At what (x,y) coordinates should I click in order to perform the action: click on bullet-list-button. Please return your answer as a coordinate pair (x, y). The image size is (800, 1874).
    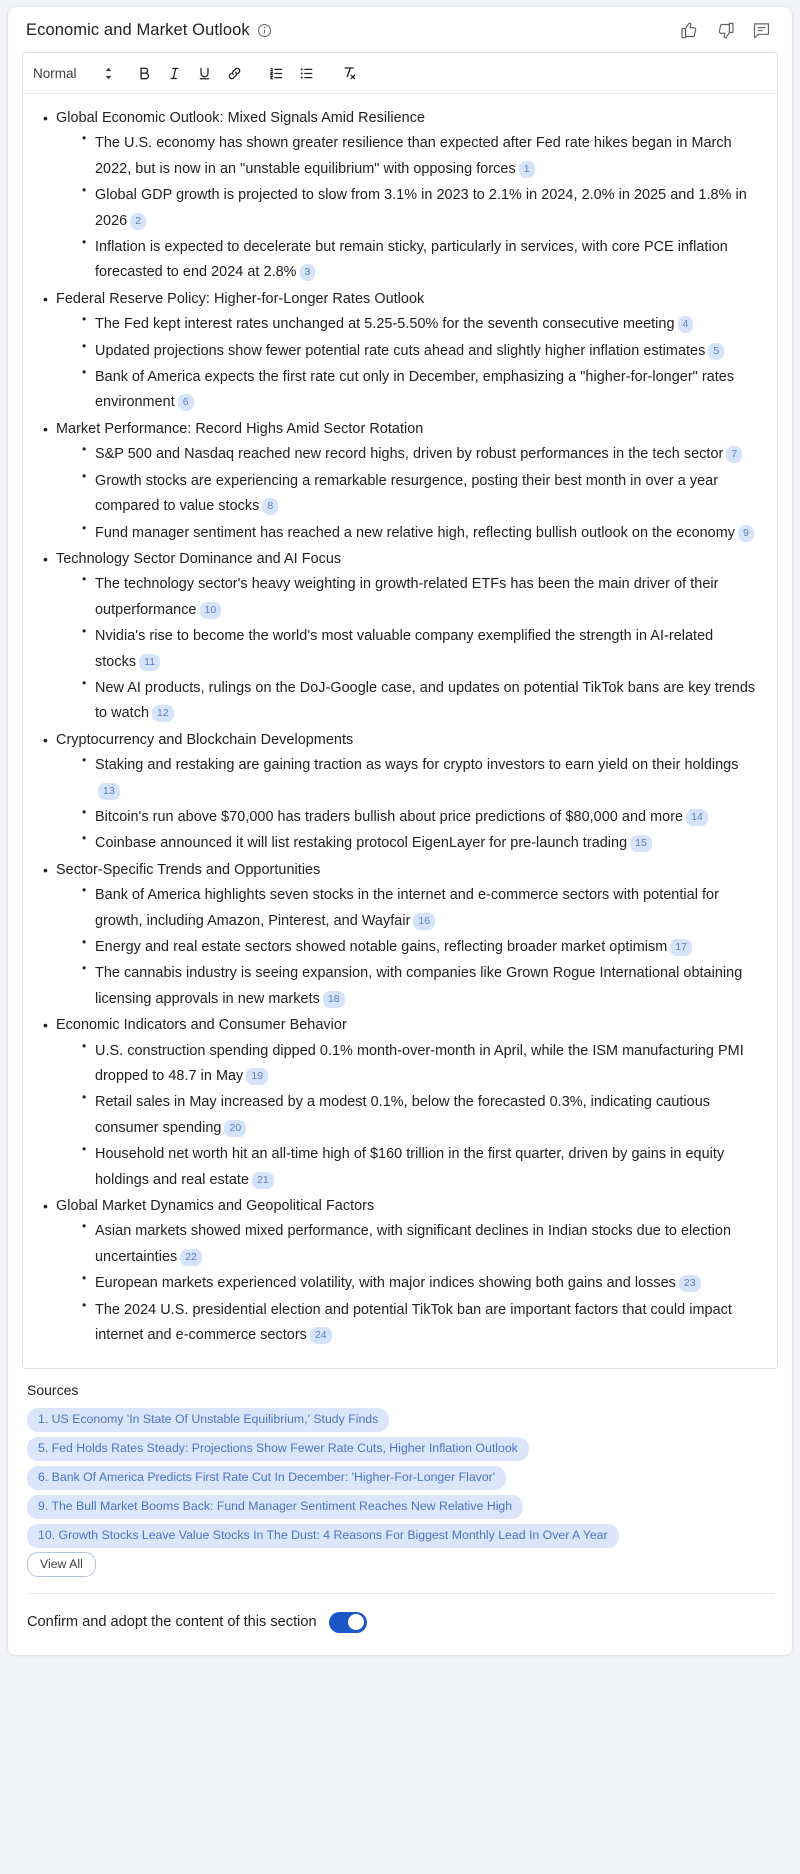
    Looking at the image, I should click on (307, 73).